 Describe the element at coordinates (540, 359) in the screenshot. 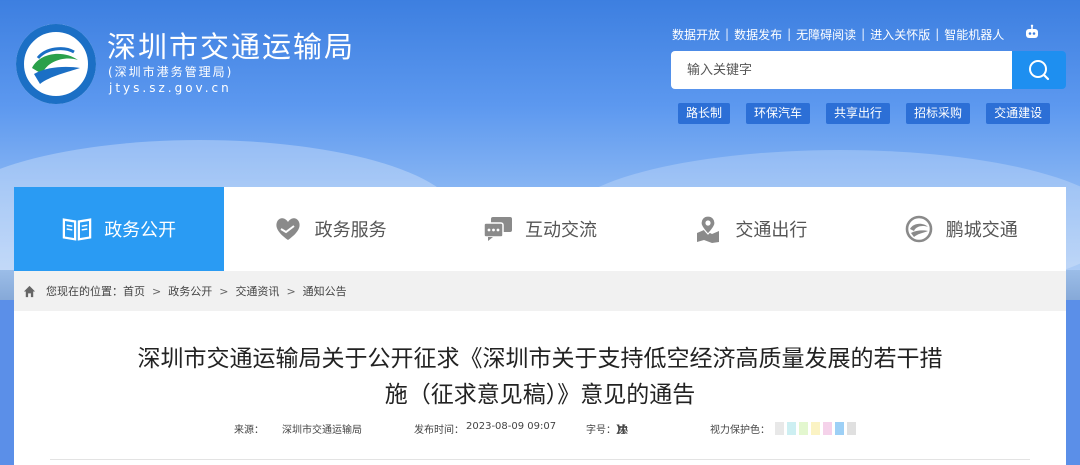

I see `article-title-line: 深圳市交通运输局关于公开征求《深圳市关于支持低空经济高质量发展的若干措` at that location.